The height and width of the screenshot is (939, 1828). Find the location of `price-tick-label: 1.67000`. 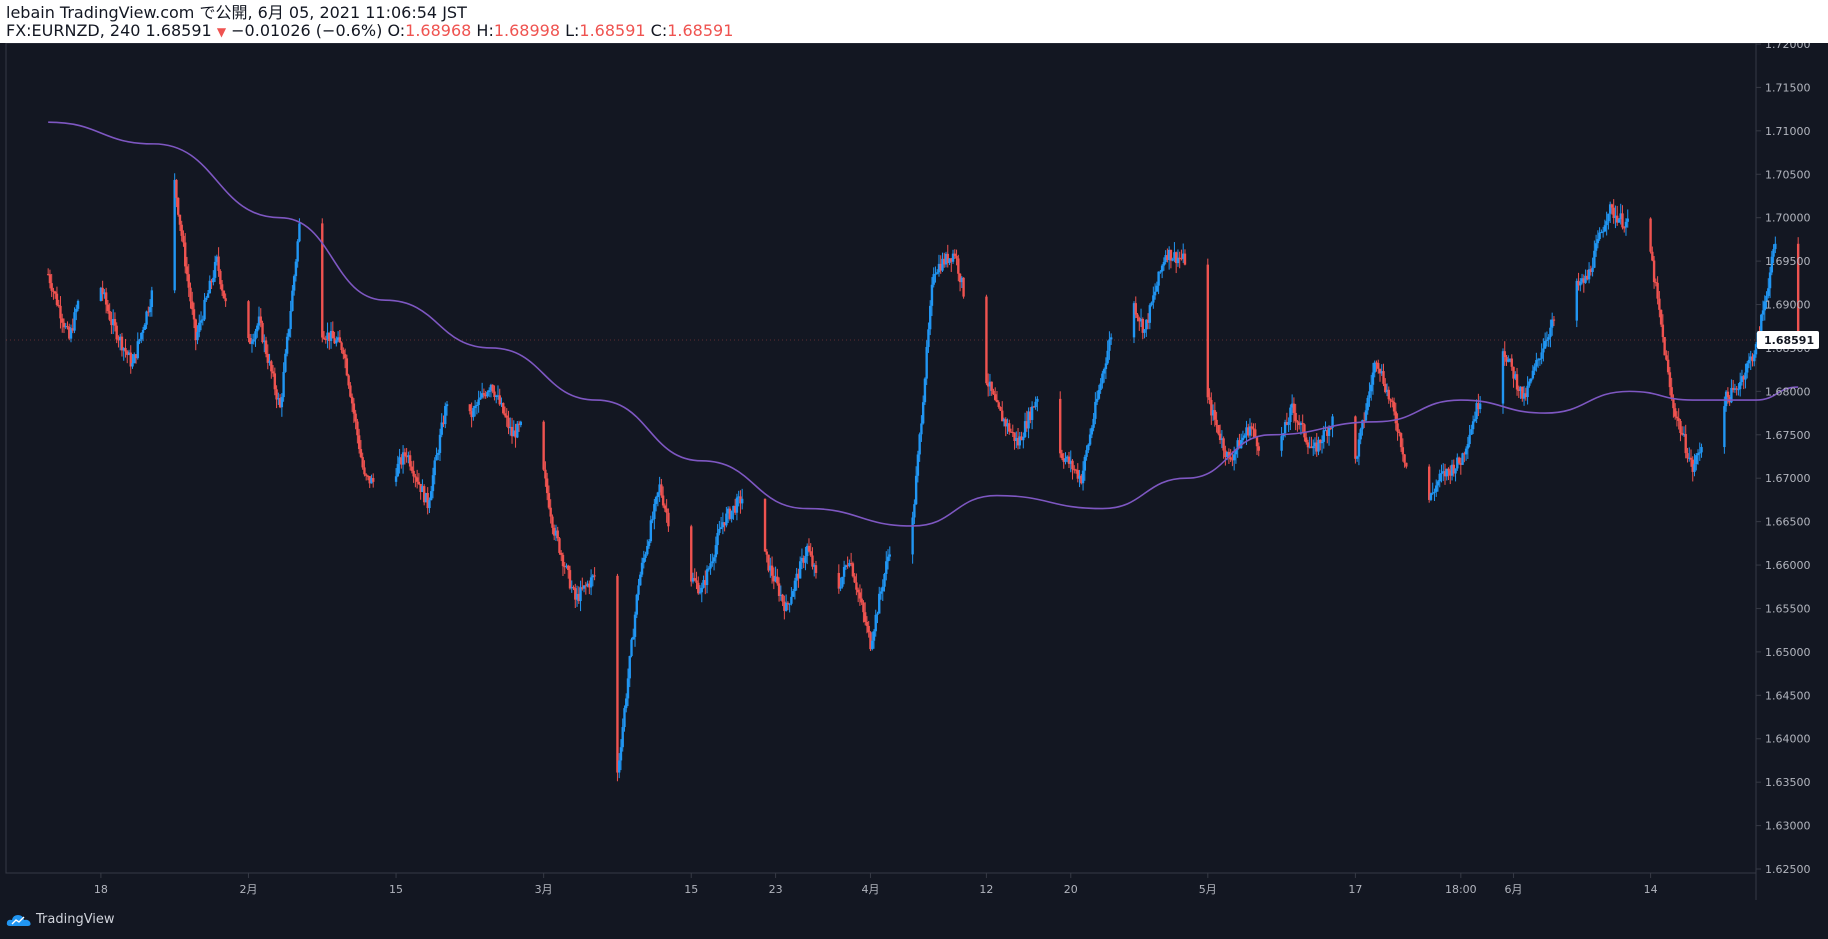

price-tick-label: 1.67000 is located at coordinates (1788, 478).